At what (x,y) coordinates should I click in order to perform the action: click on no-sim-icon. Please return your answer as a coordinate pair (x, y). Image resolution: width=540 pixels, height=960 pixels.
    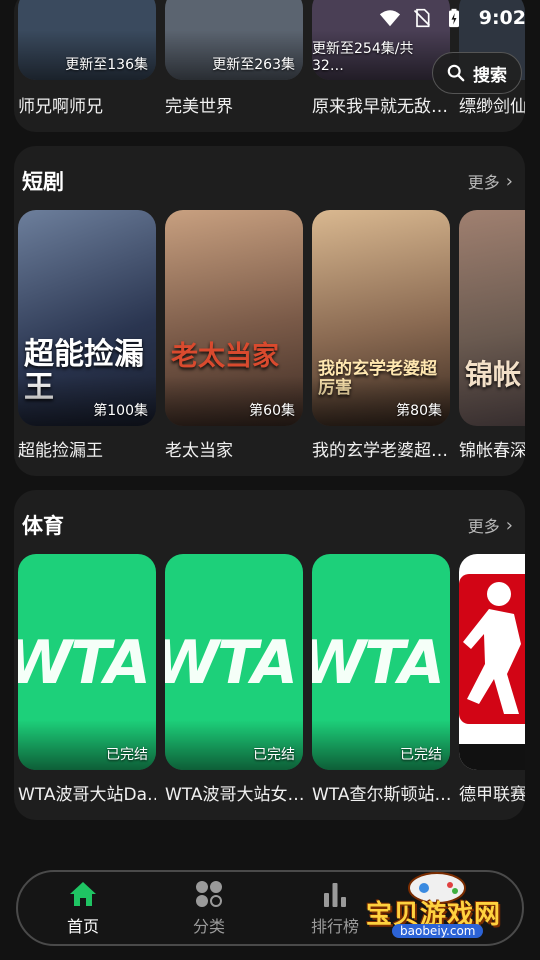
    Looking at the image, I should click on (421, 18).